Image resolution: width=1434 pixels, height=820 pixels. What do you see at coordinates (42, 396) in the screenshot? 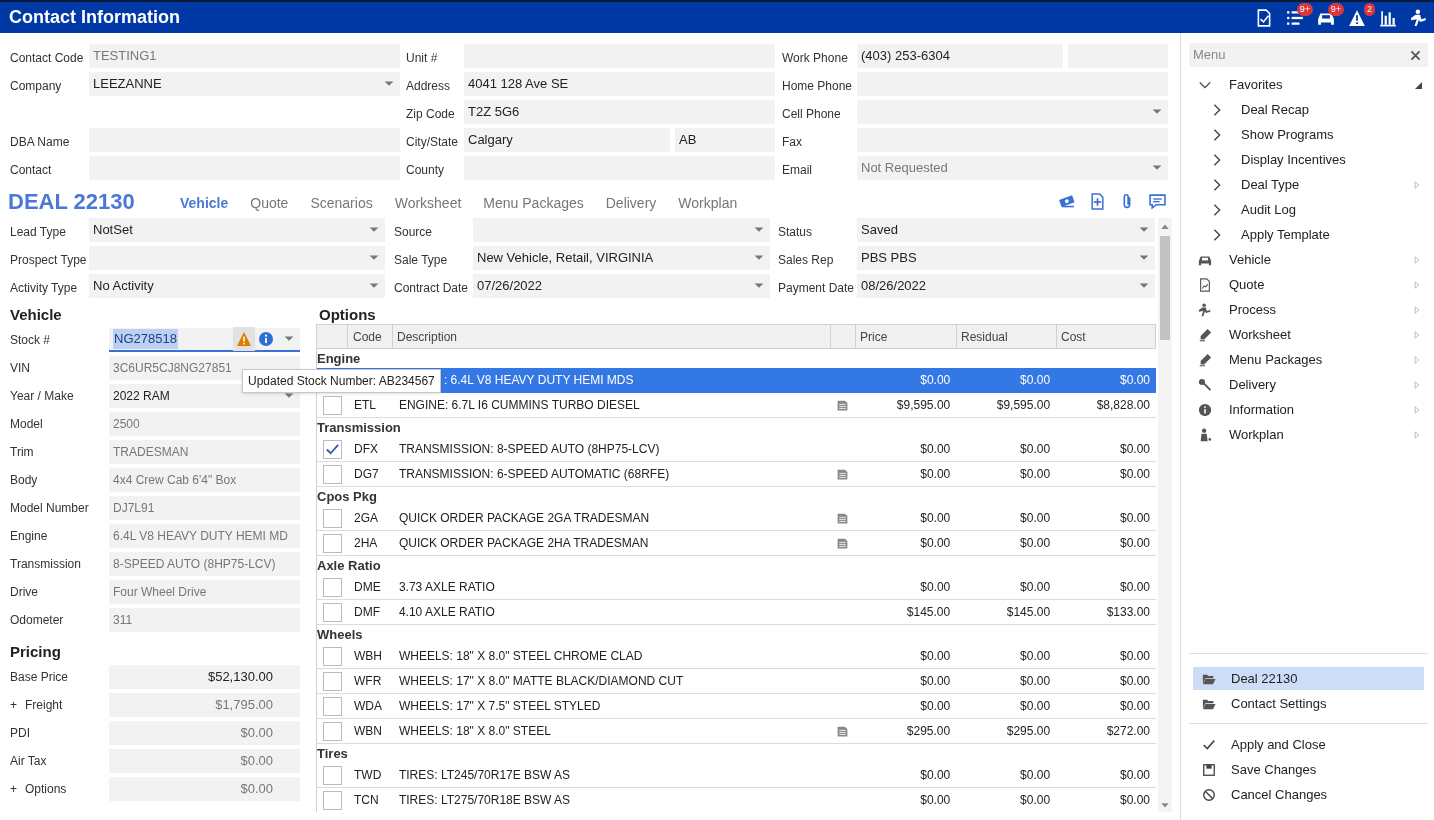
I see `field-label: Year / Make` at bounding box center [42, 396].